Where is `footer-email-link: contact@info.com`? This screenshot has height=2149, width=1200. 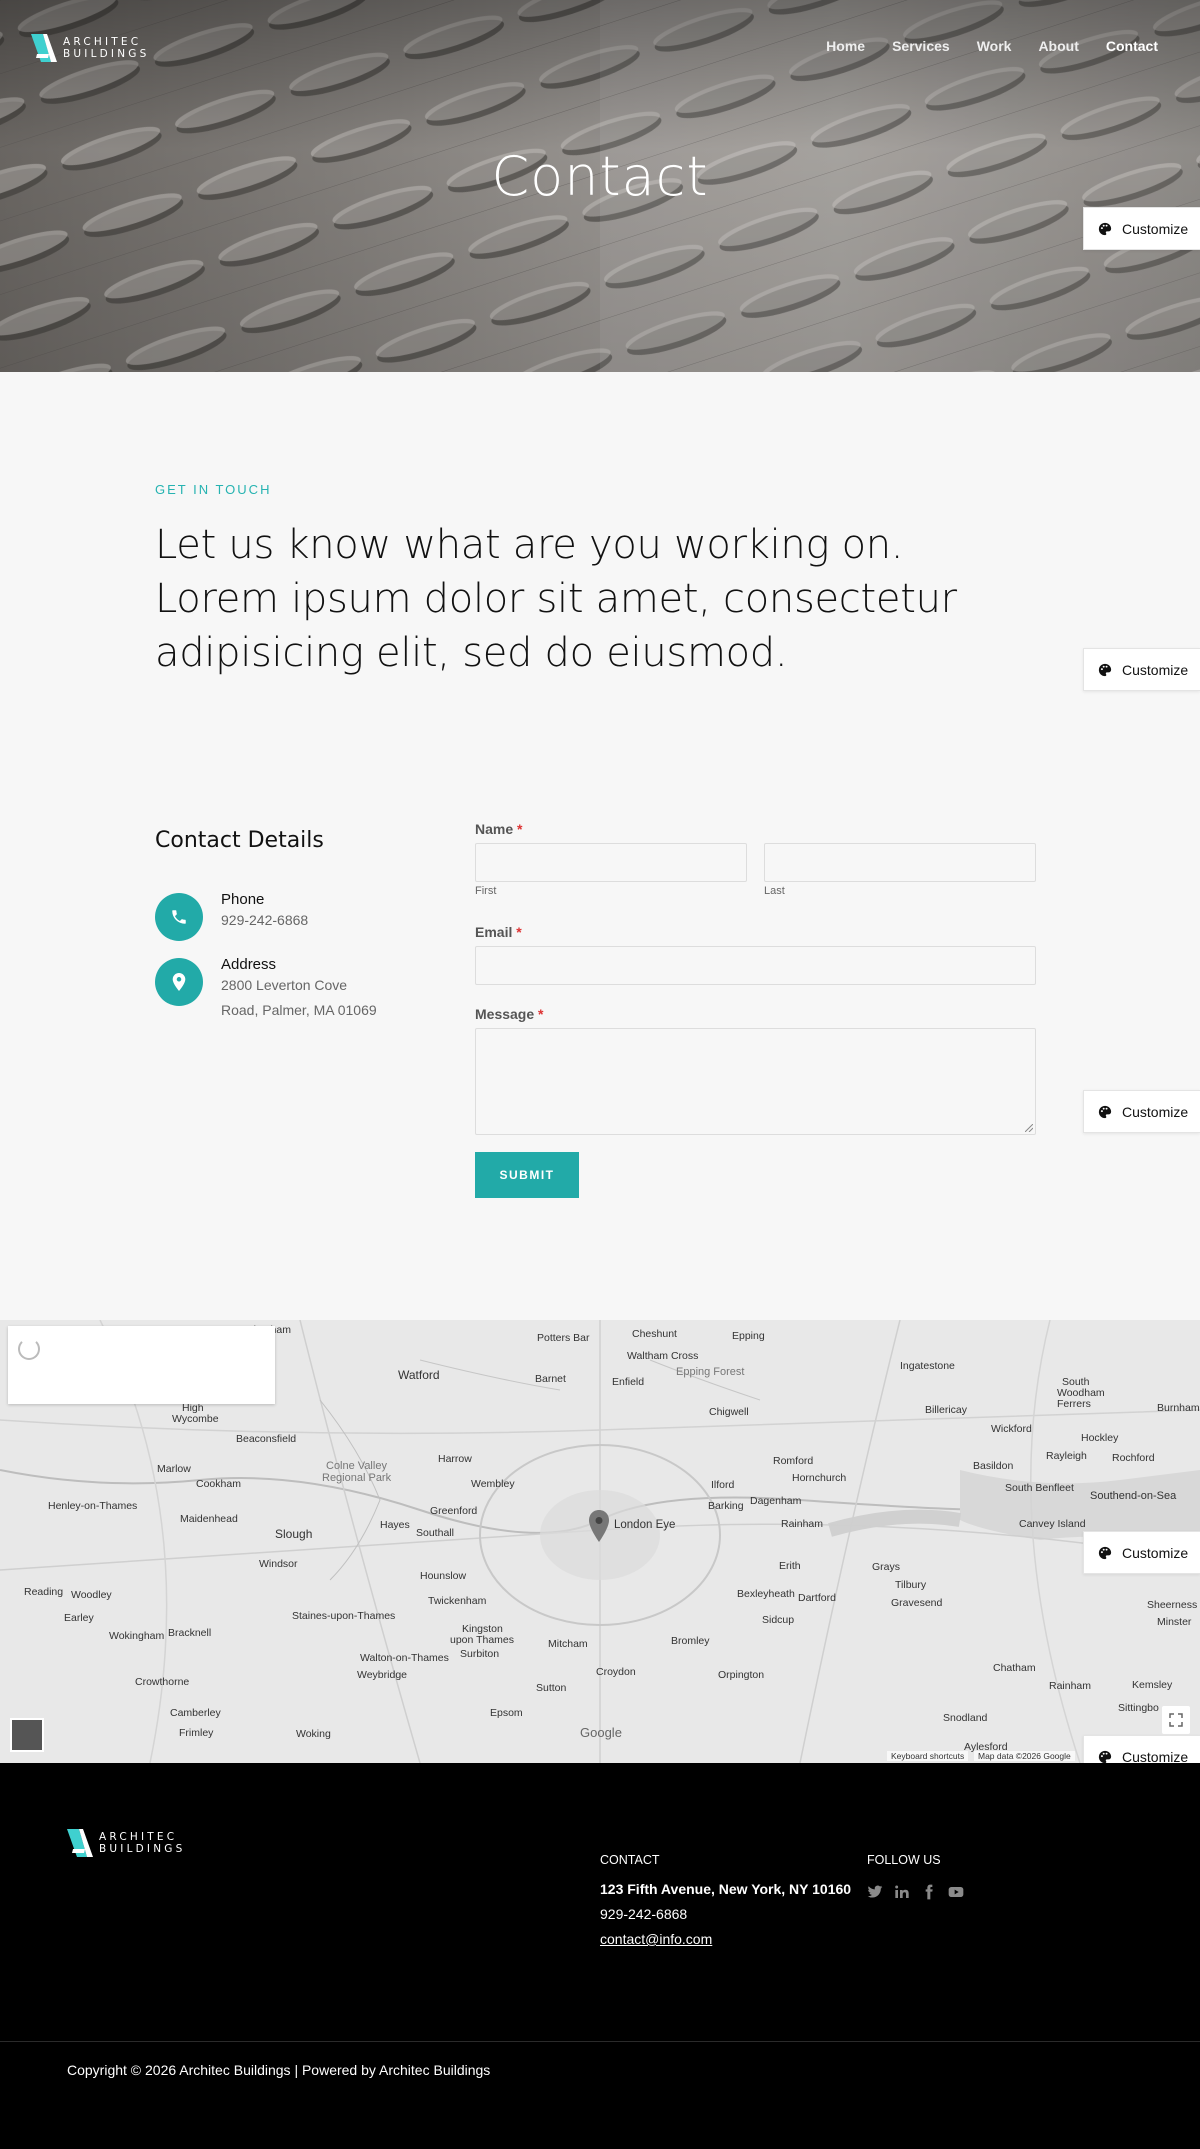 footer-email-link: contact@info.com is located at coordinates (656, 1939).